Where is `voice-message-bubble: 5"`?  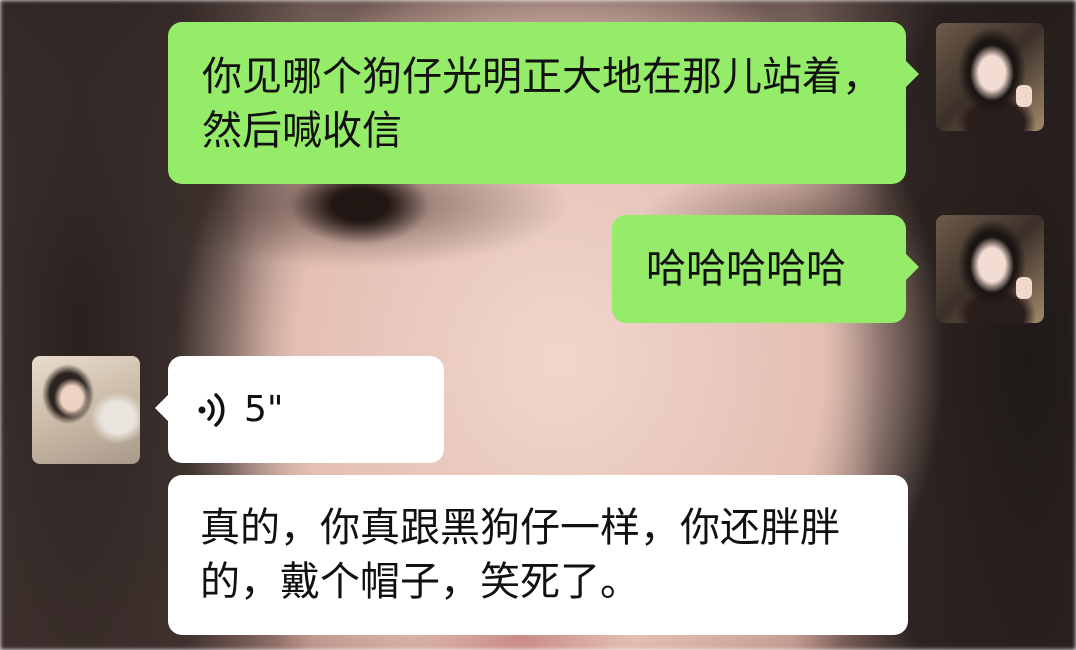
voice-message-bubble: 5" is located at coordinates (299, 409).